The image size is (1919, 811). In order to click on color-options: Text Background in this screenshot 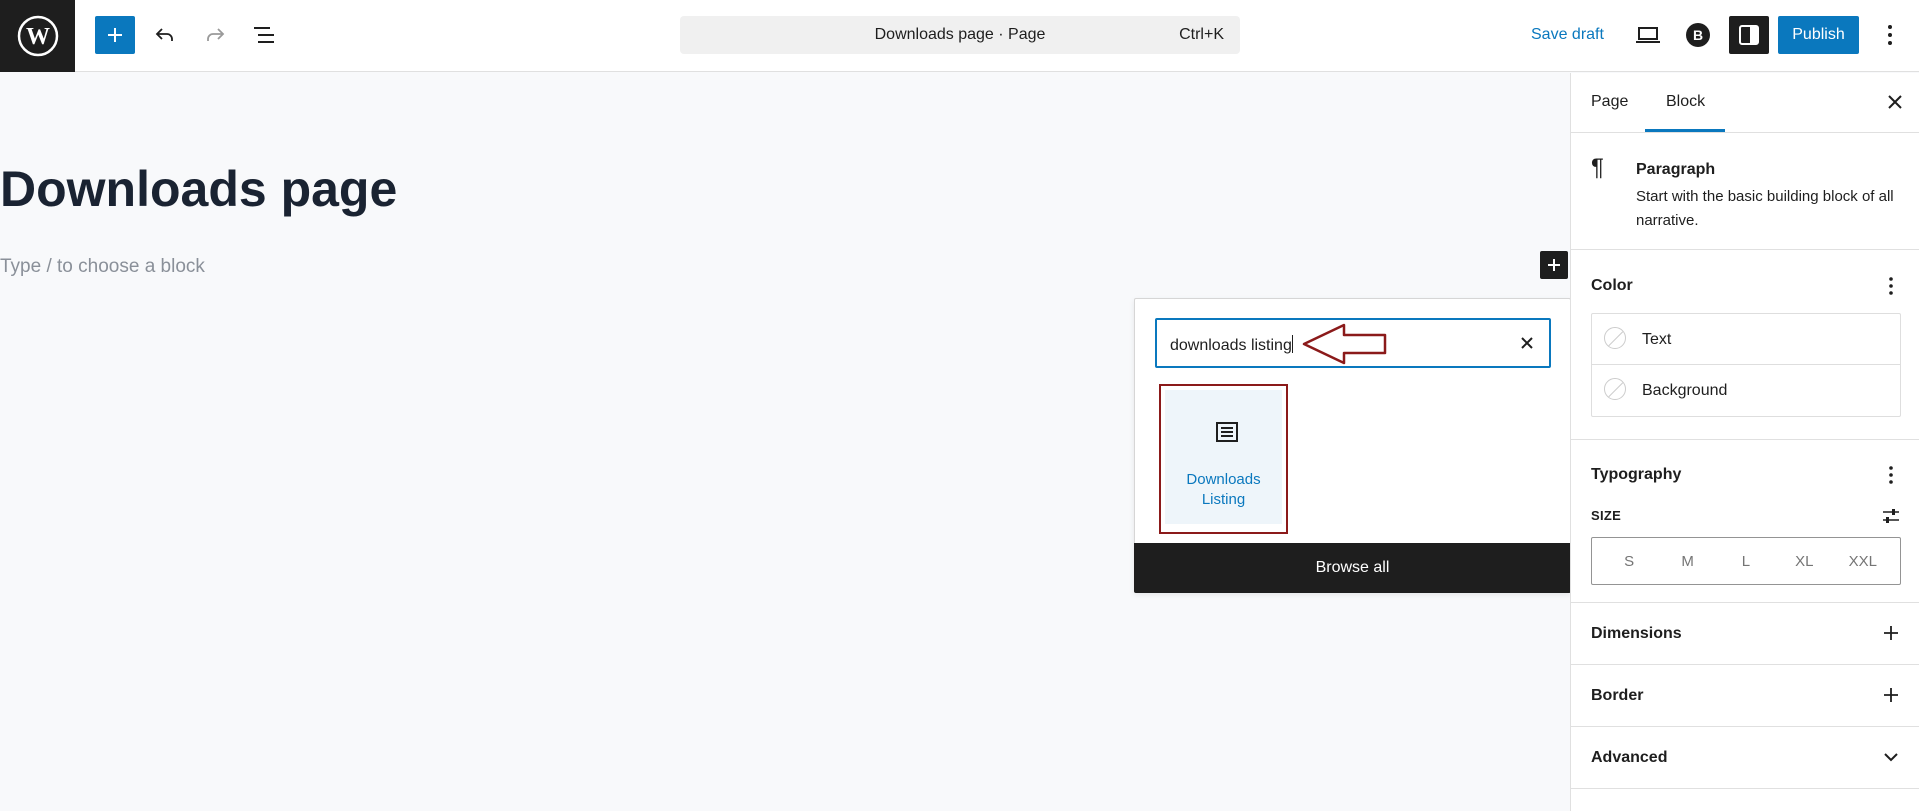, I will do `click(1746, 365)`.